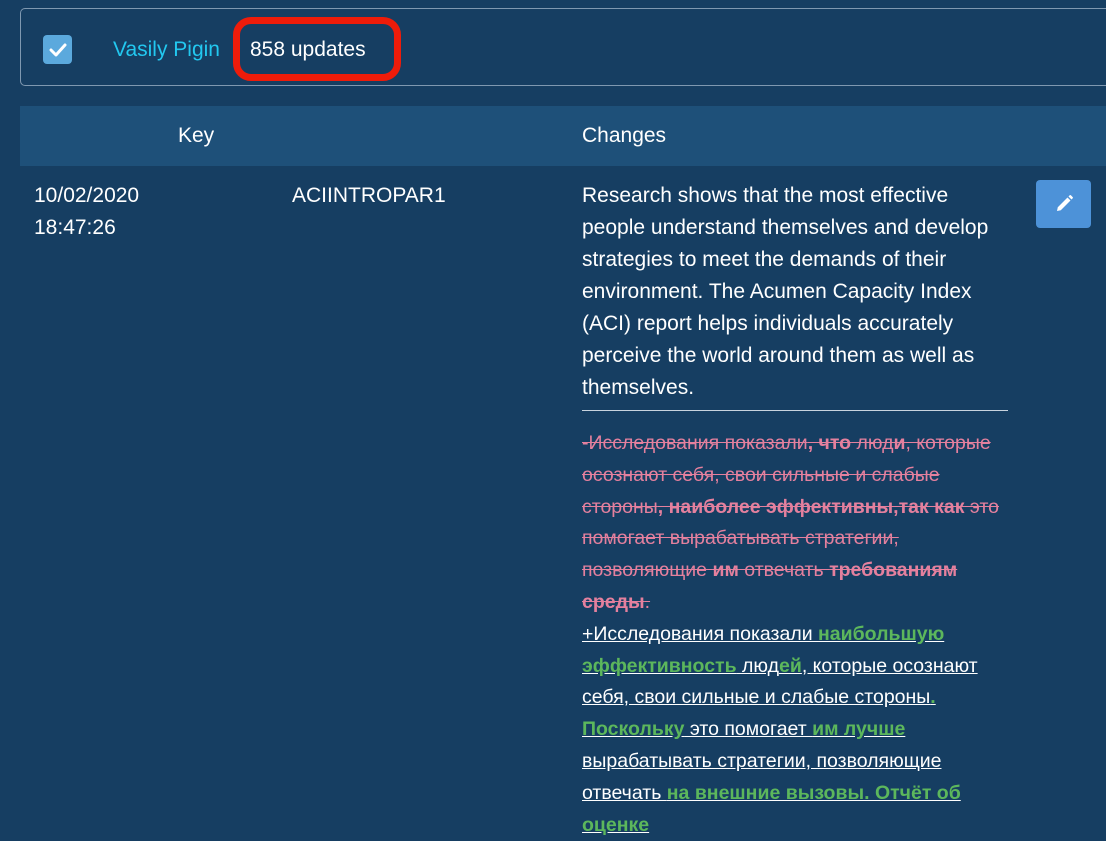 This screenshot has width=1106, height=841. What do you see at coordinates (647, 601) in the screenshot?
I see `diff-segment: .` at bounding box center [647, 601].